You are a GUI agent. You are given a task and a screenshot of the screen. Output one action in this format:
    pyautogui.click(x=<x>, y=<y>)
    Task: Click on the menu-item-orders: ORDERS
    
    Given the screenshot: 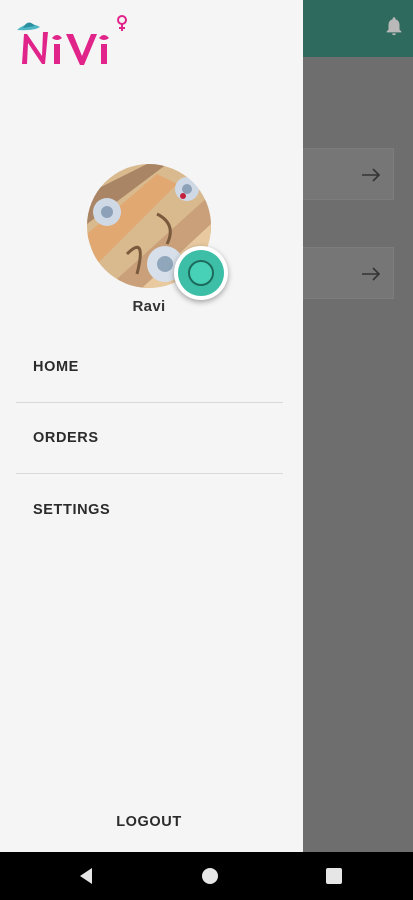 What is the action you would take?
    pyautogui.click(x=149, y=438)
    